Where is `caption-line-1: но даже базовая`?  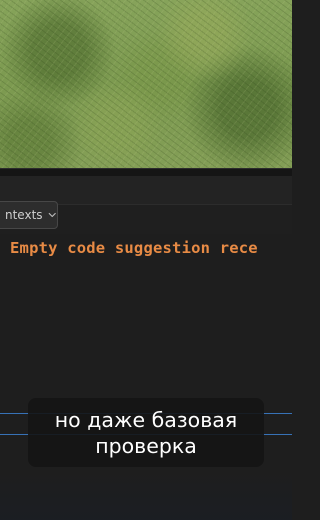 caption-line-1: но даже базовая is located at coordinates (146, 419).